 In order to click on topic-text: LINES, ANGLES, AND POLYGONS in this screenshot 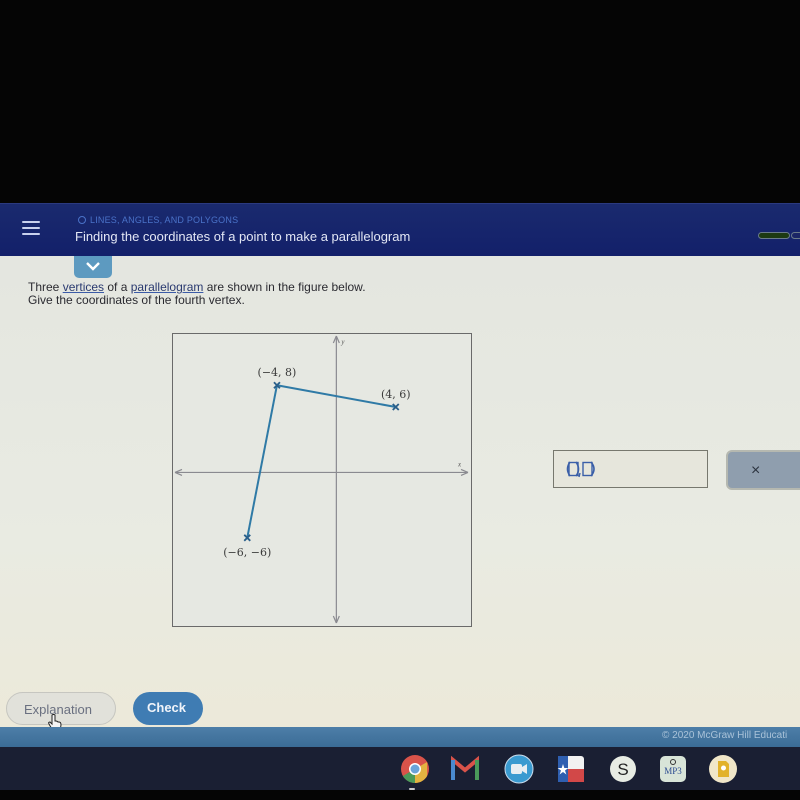, I will do `click(164, 220)`.